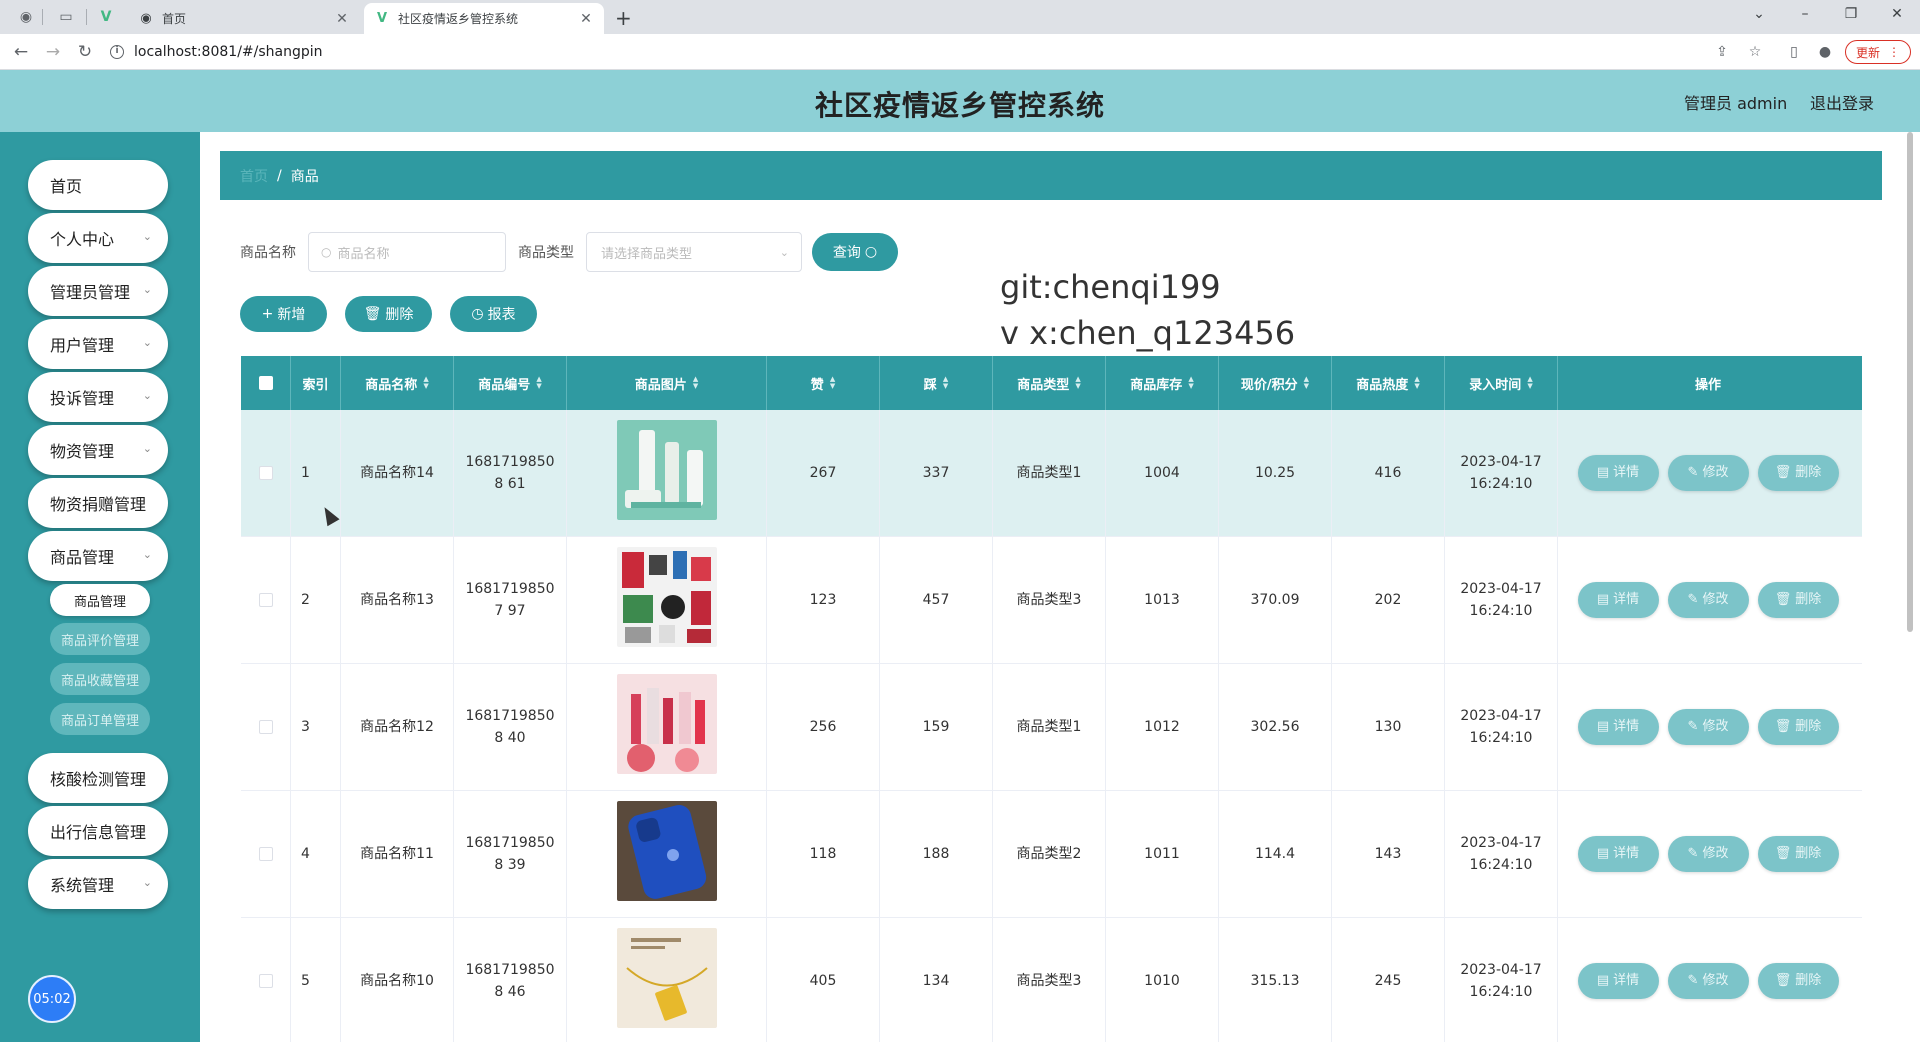 The width and height of the screenshot is (1920, 1042). What do you see at coordinates (100, 600) in the screenshot?
I see `sidebar-subitem-product: 商品管理` at bounding box center [100, 600].